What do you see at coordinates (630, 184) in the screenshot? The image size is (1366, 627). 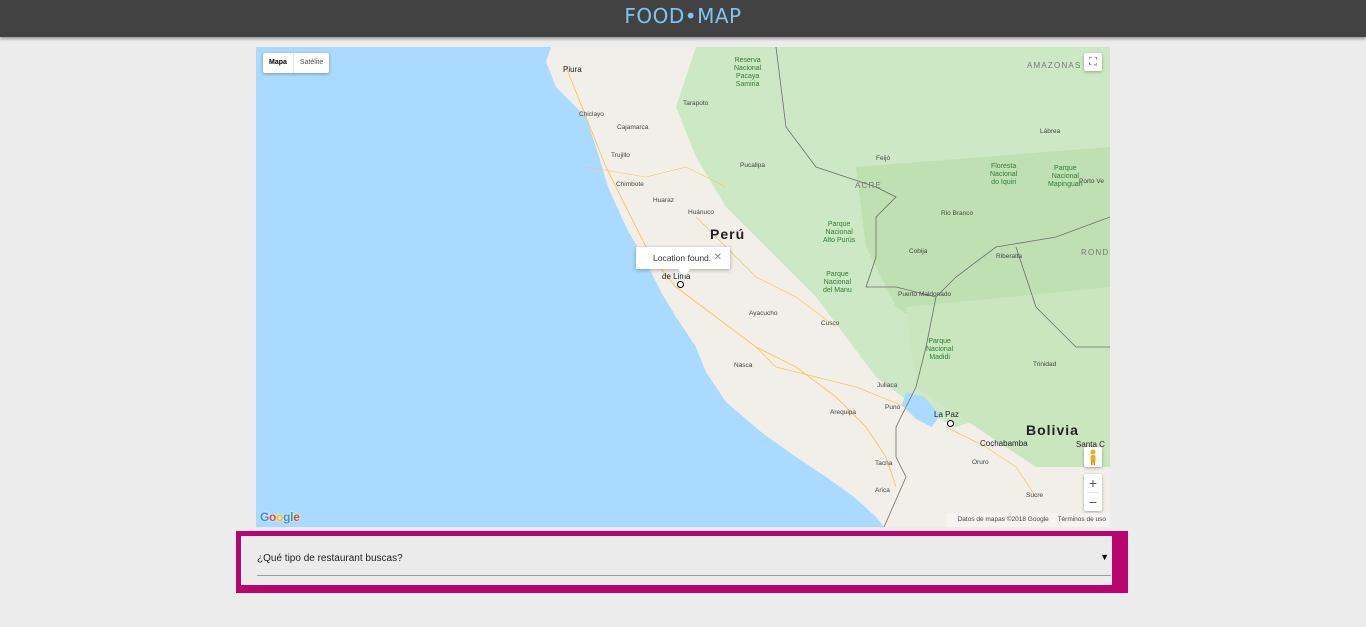 I see `city-label-chimbote: Chimbote` at bounding box center [630, 184].